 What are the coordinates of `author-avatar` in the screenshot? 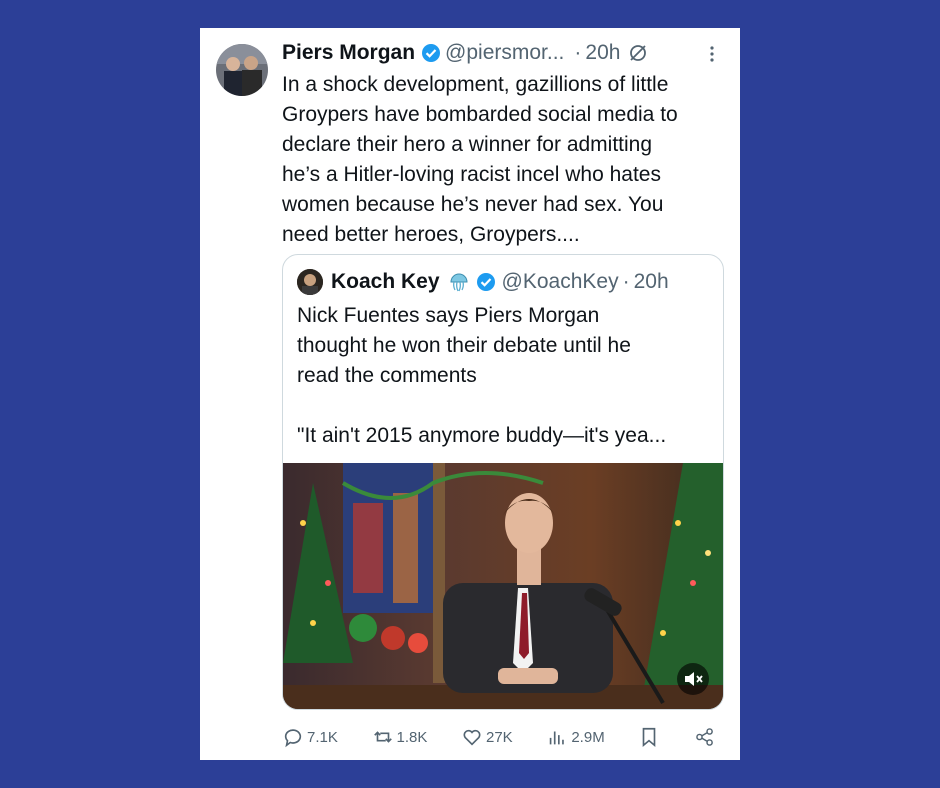 It's located at (242, 70).